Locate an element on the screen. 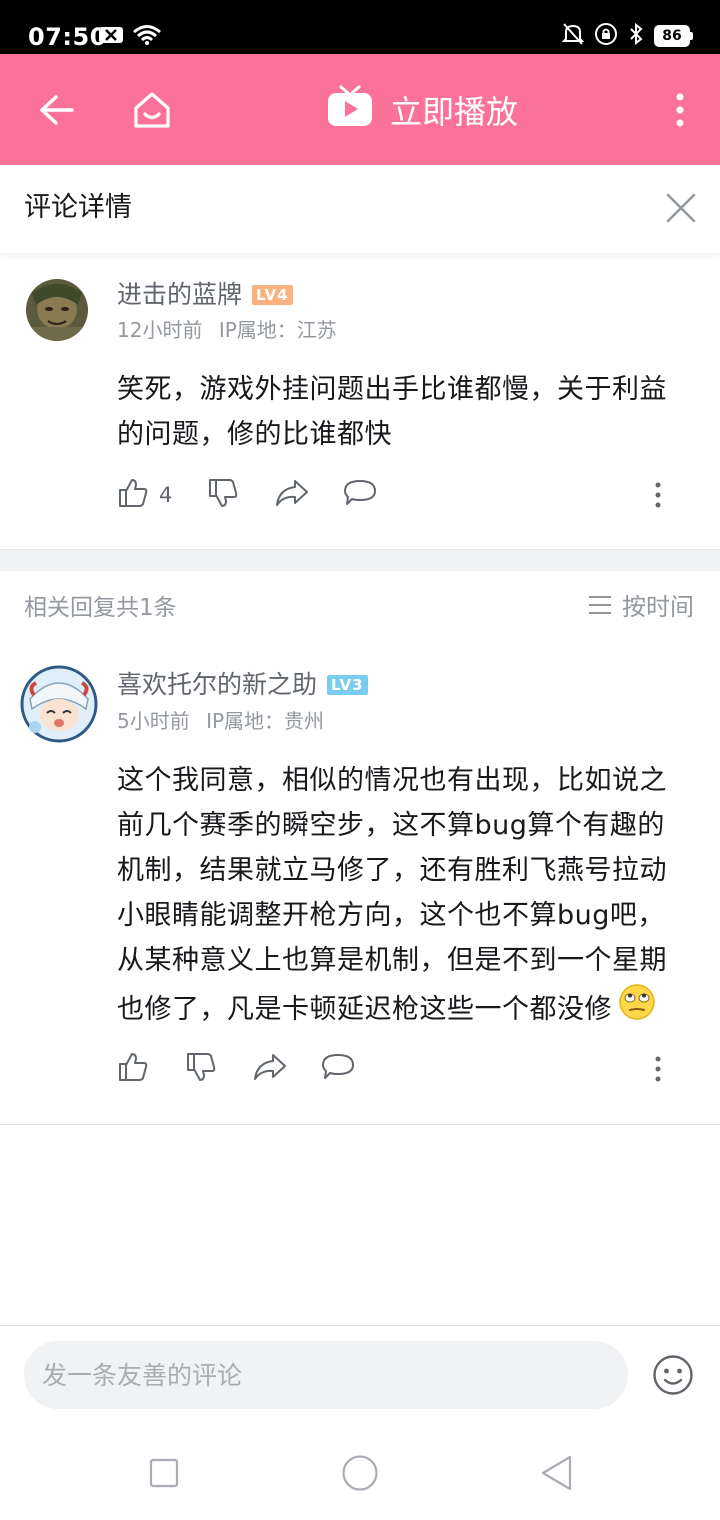 The width and height of the screenshot is (720, 1520). home-circle-icon is located at coordinates (360, 1473).